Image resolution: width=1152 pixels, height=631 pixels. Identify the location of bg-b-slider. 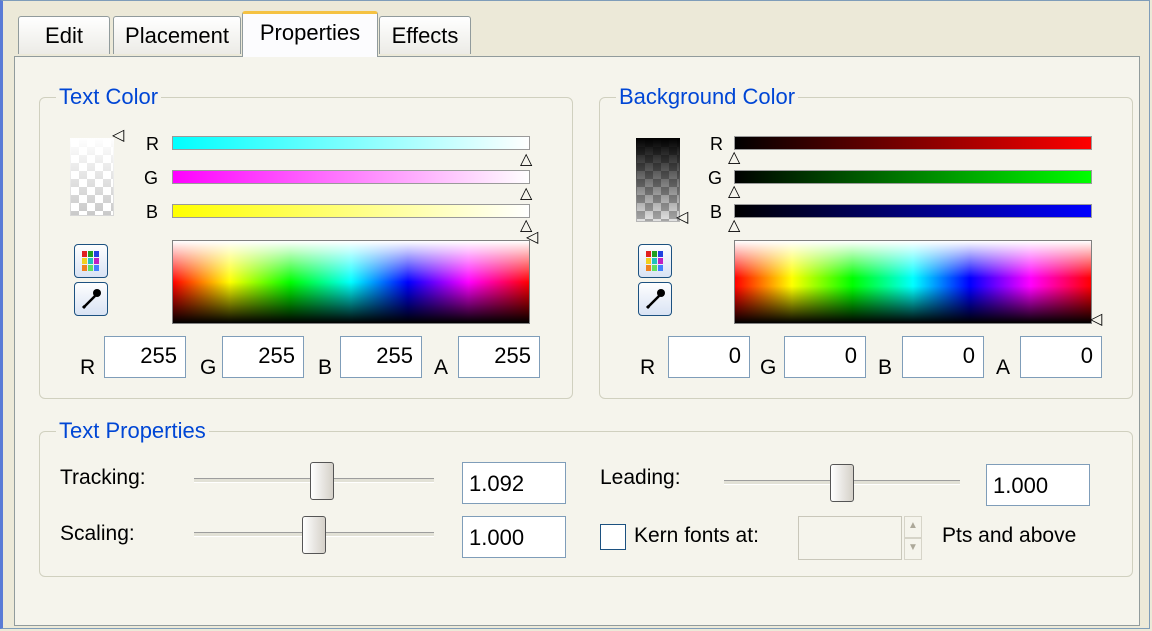
(913, 211).